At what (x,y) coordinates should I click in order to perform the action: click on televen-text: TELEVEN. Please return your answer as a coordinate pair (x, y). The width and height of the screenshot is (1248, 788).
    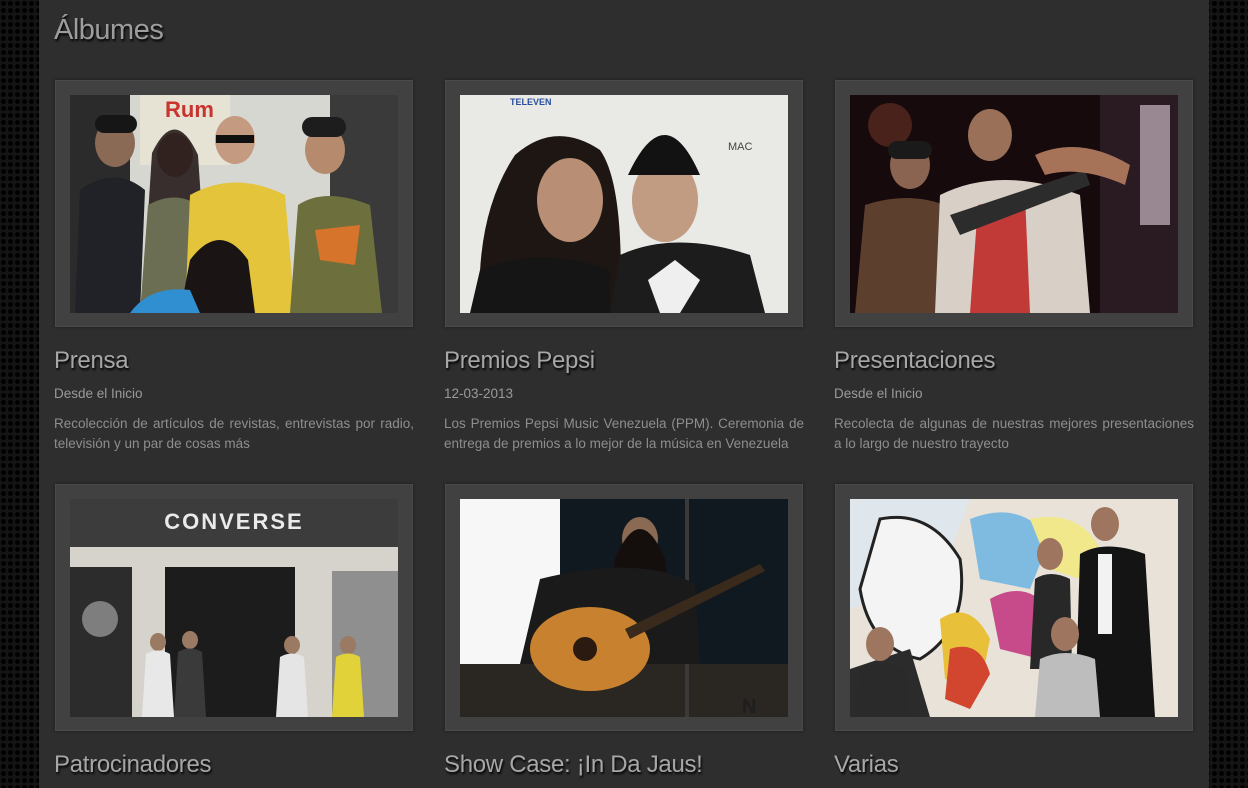
    Looking at the image, I should click on (531, 102).